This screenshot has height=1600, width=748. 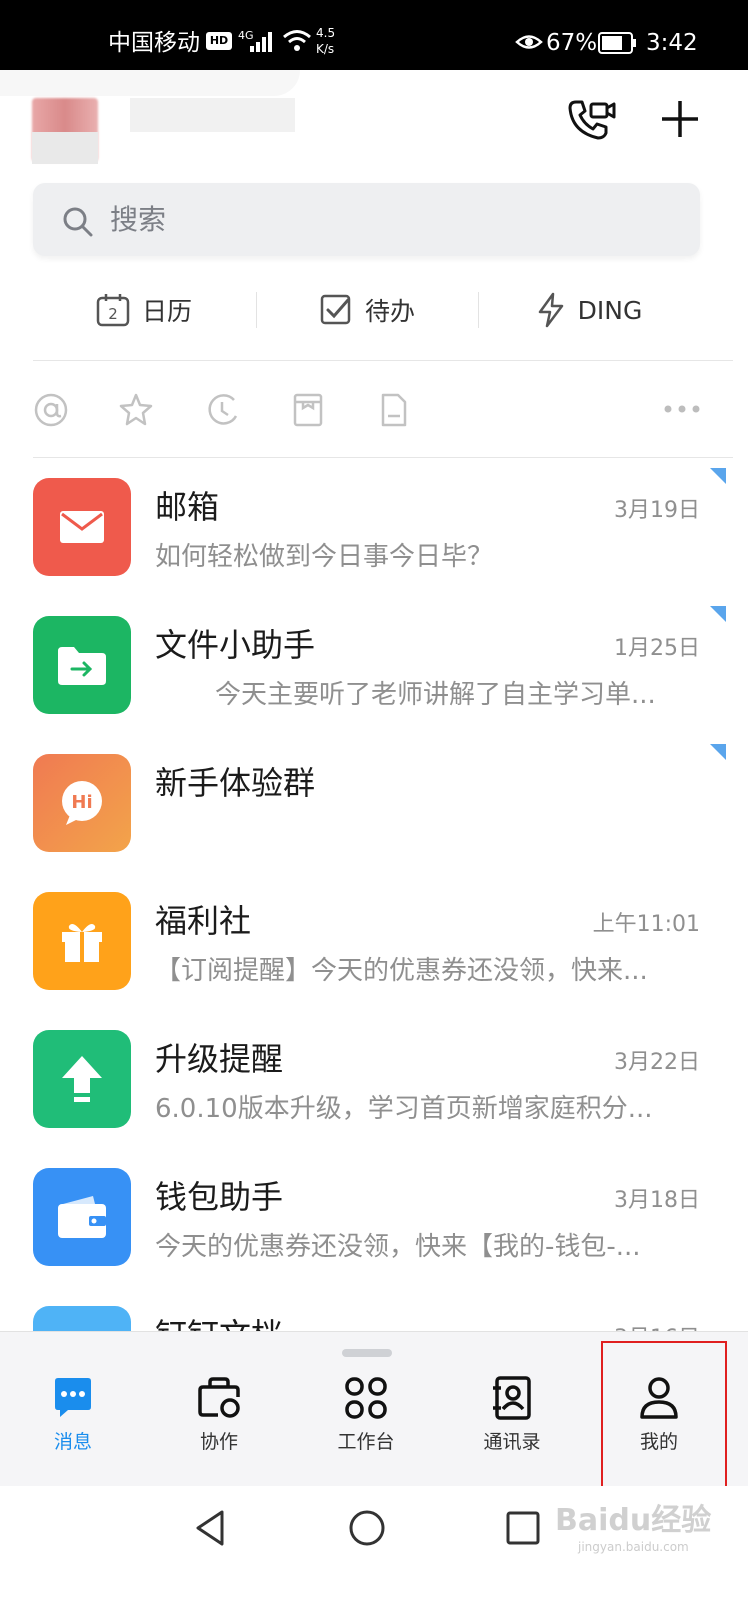 I want to click on upgrade-app-icon, so click(x=82, y=1079).